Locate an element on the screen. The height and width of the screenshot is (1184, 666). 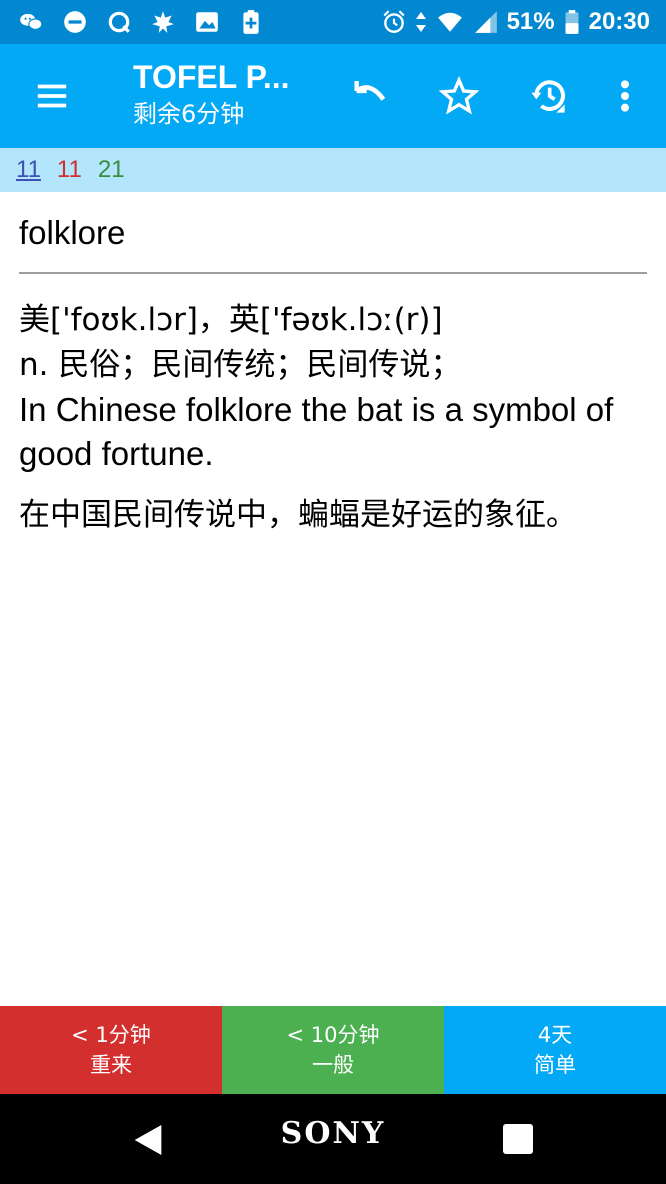
undo-button is located at coordinates (370, 96).